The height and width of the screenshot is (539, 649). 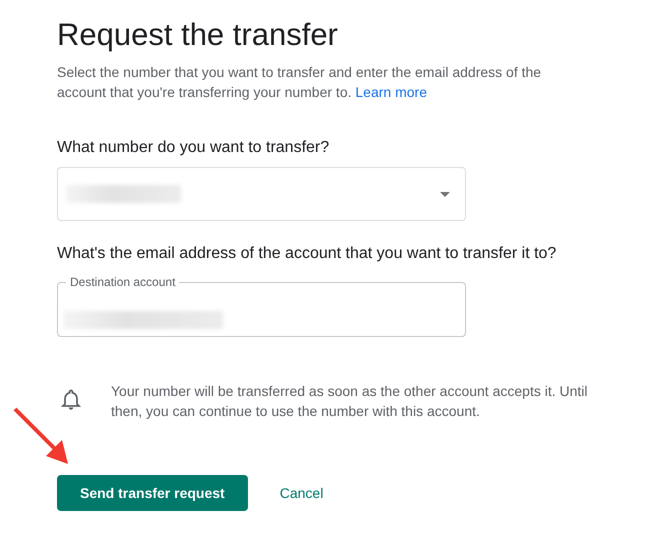 I want to click on caret-icon, so click(x=445, y=194).